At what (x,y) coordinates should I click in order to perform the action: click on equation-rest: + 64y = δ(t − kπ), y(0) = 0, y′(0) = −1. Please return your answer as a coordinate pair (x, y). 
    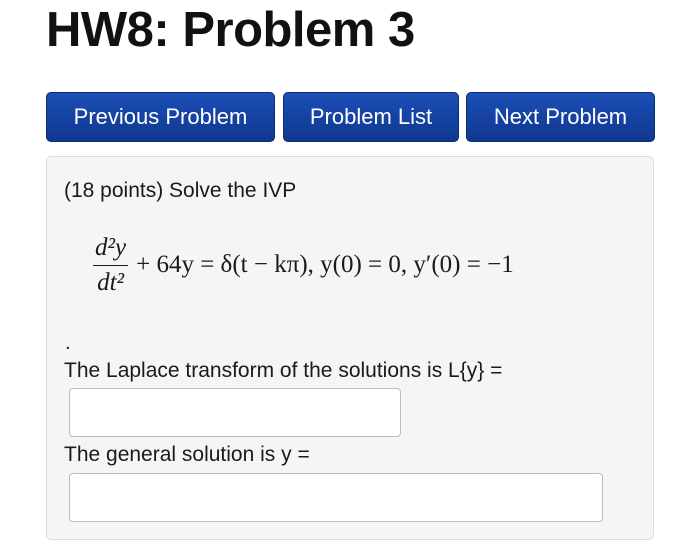
    Looking at the image, I should click on (325, 264).